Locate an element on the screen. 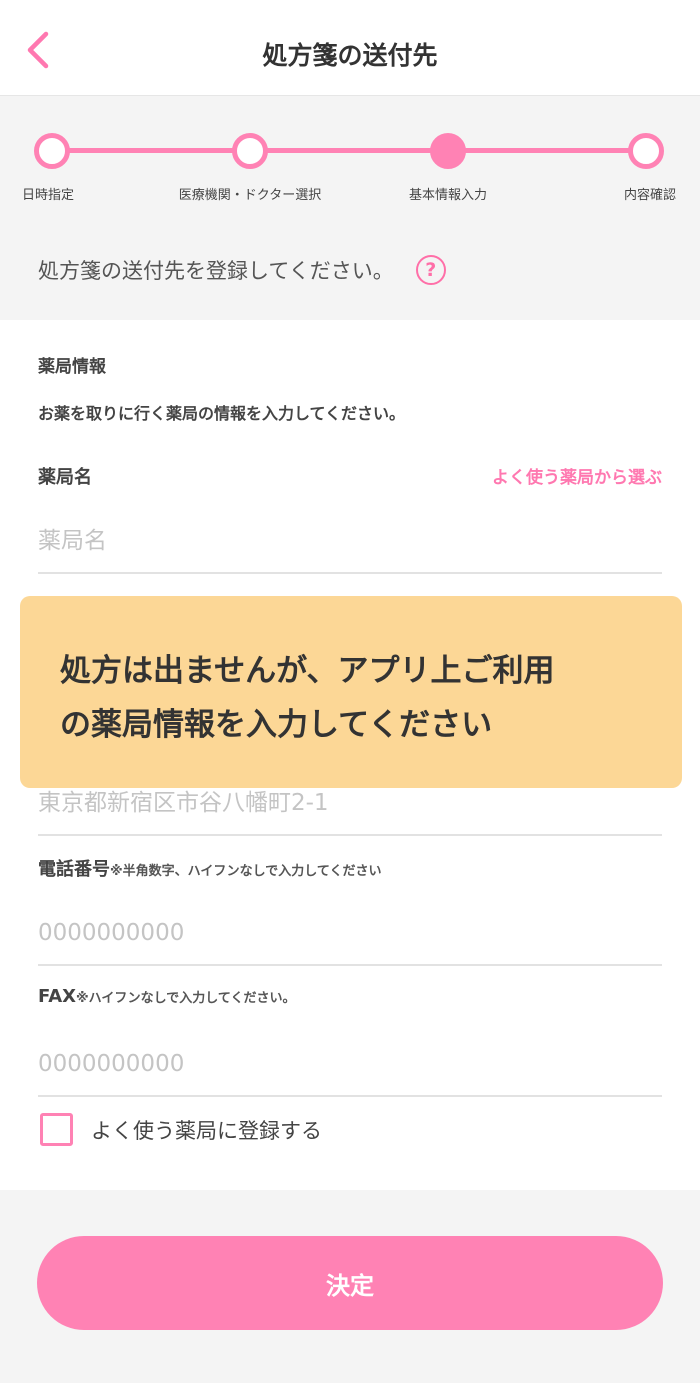 The image size is (700, 1383). progress-stepper: 日時指定 医療機関・ドクター選択 基本情報入力 内容確認 is located at coordinates (350, 161).